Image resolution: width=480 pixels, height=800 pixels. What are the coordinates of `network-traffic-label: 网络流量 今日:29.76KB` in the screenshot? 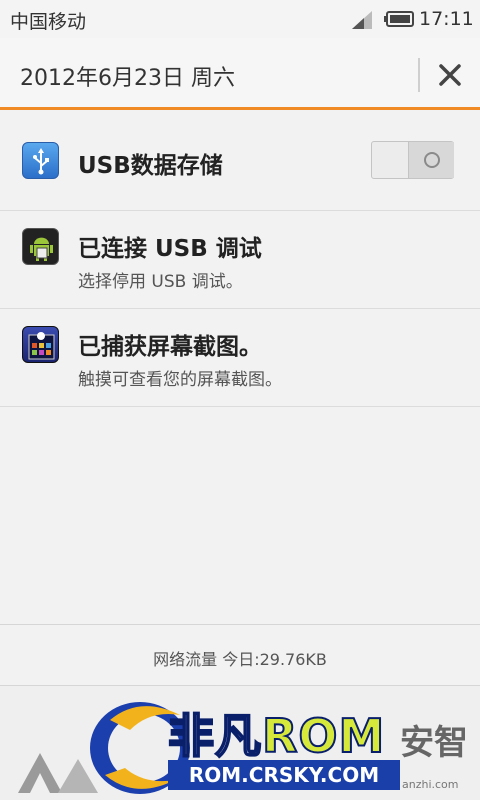 It's located at (240, 659).